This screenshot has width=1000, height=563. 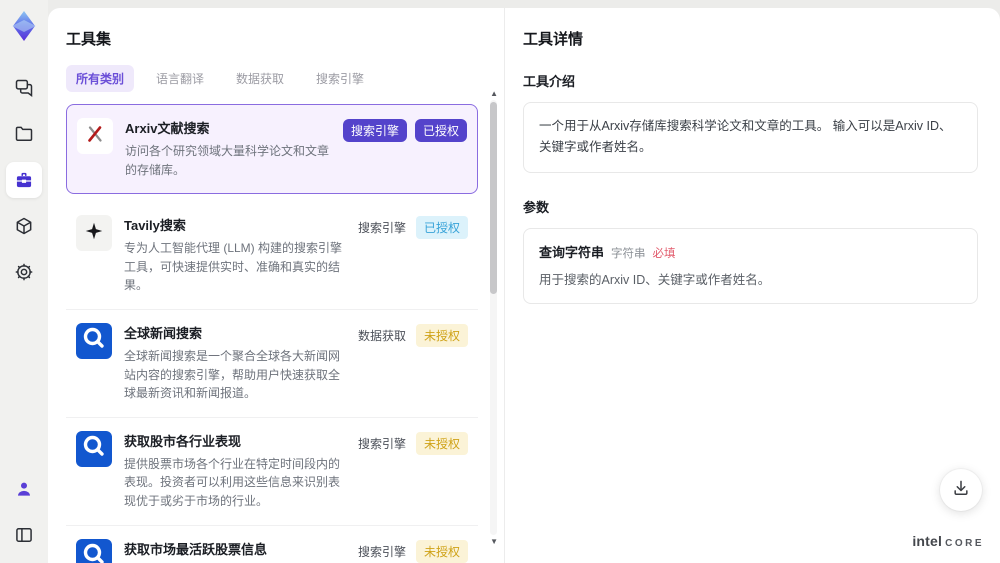 What do you see at coordinates (94, 233) in the screenshot?
I see `sparkle-icon` at bounding box center [94, 233].